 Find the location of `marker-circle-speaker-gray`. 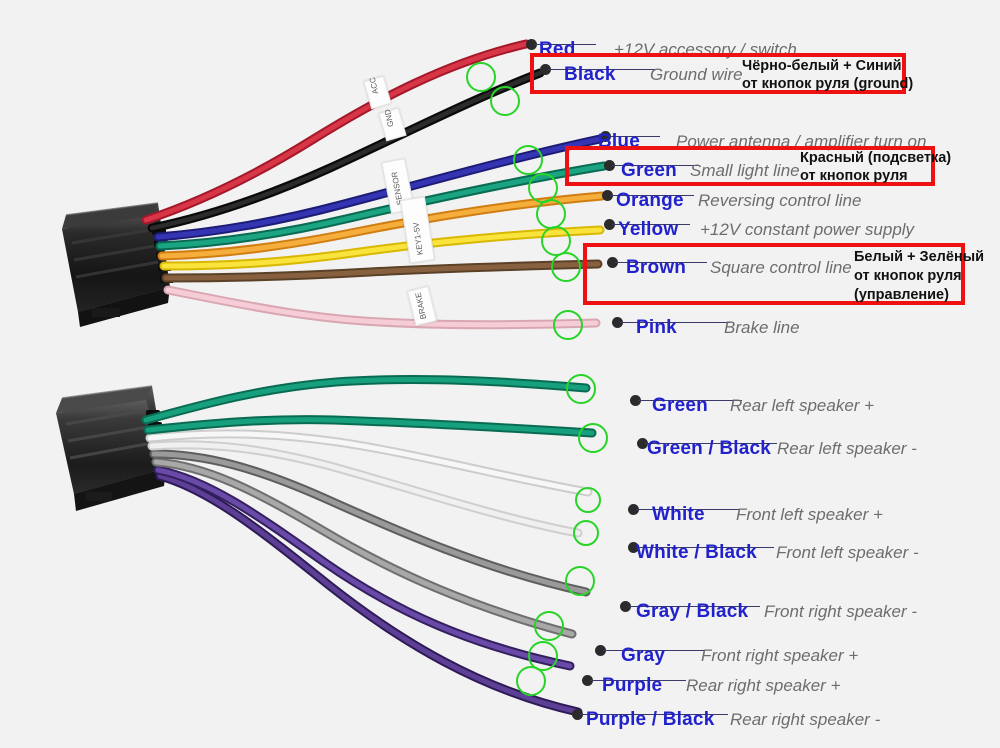

marker-circle-speaker-gray is located at coordinates (549, 626).